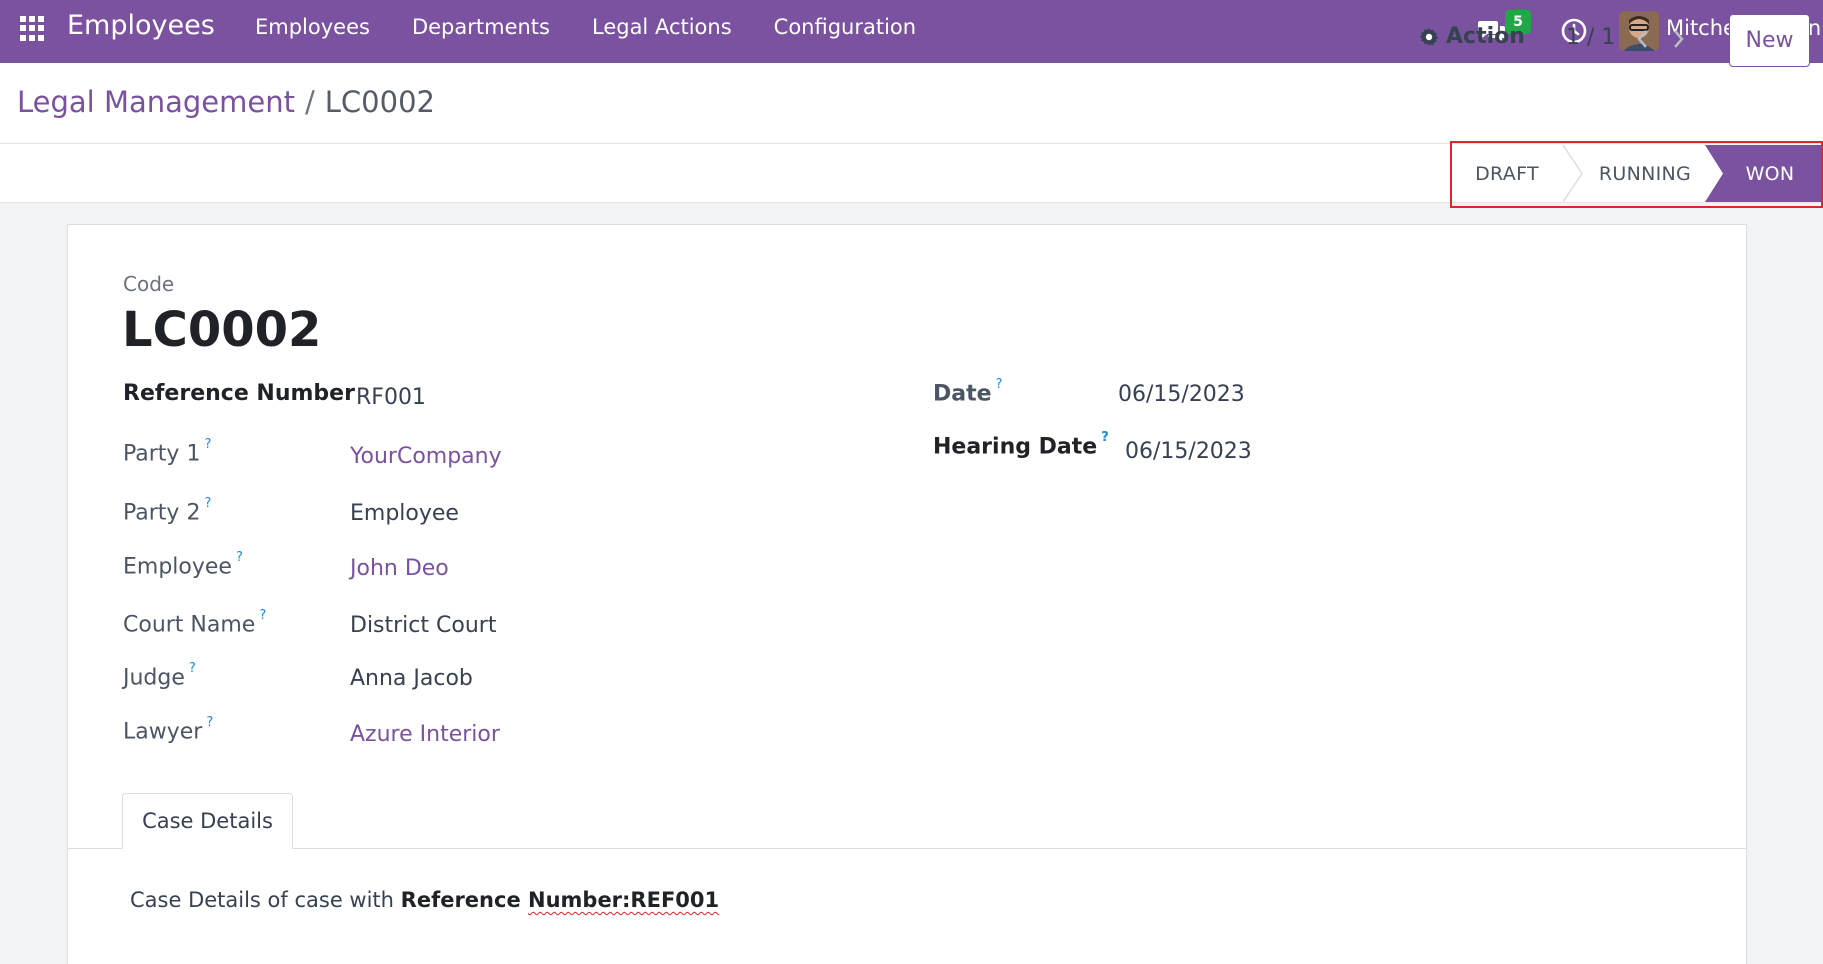  I want to click on breadcrumb: Legal Management / LC0002, so click(226, 102).